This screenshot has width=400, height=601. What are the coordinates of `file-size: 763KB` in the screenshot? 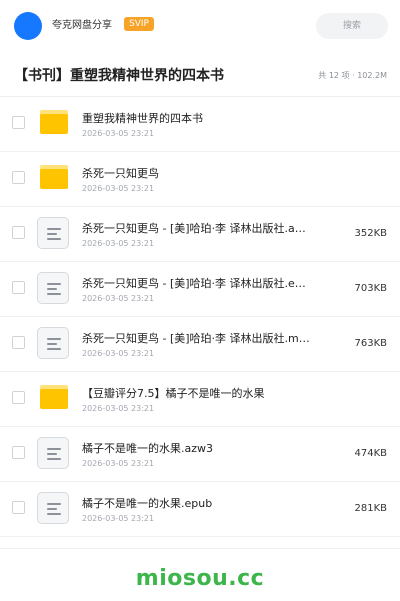 It's located at (370, 343).